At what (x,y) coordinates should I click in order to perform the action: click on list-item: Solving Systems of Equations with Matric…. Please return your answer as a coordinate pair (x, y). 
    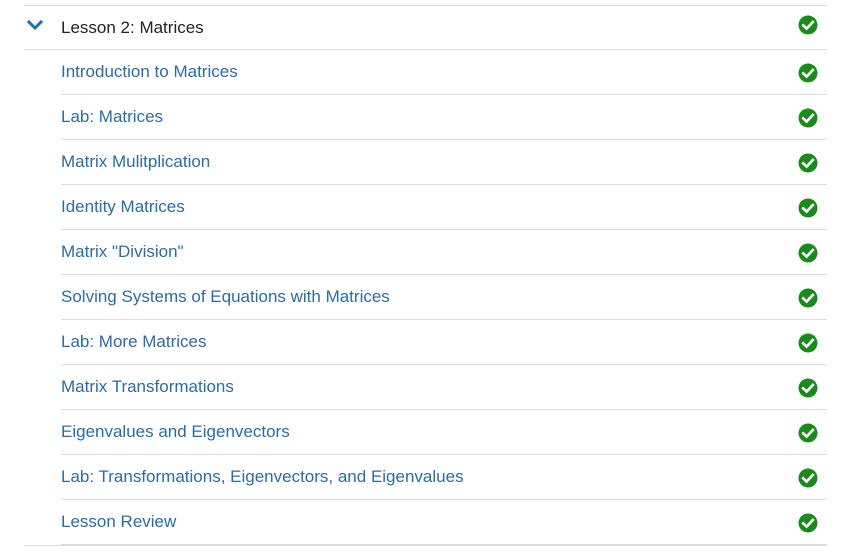
    Looking at the image, I should click on (444, 297).